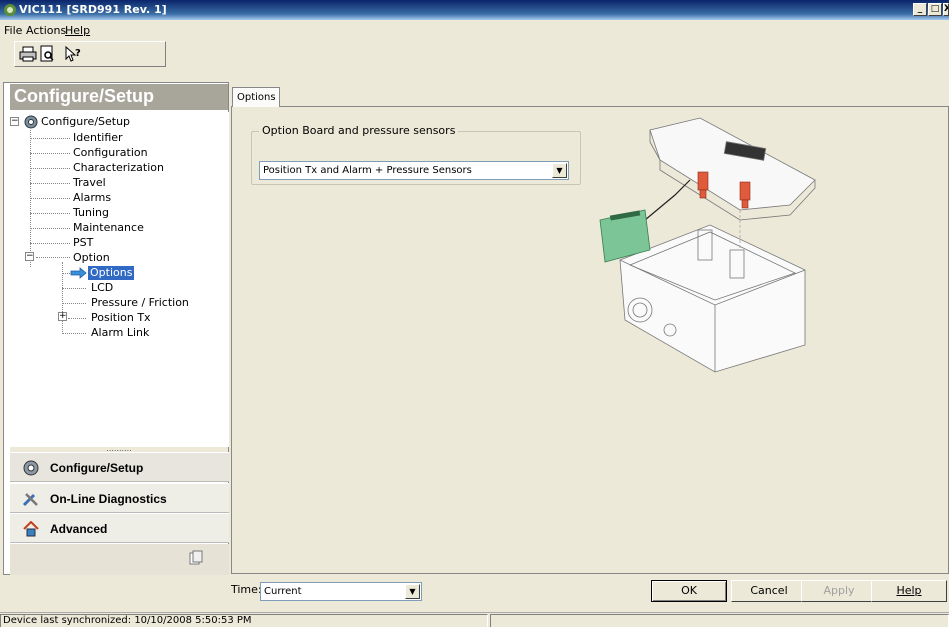 The width and height of the screenshot is (949, 627). What do you see at coordinates (119, 528) in the screenshot?
I see `nav-advanced: Advanced` at bounding box center [119, 528].